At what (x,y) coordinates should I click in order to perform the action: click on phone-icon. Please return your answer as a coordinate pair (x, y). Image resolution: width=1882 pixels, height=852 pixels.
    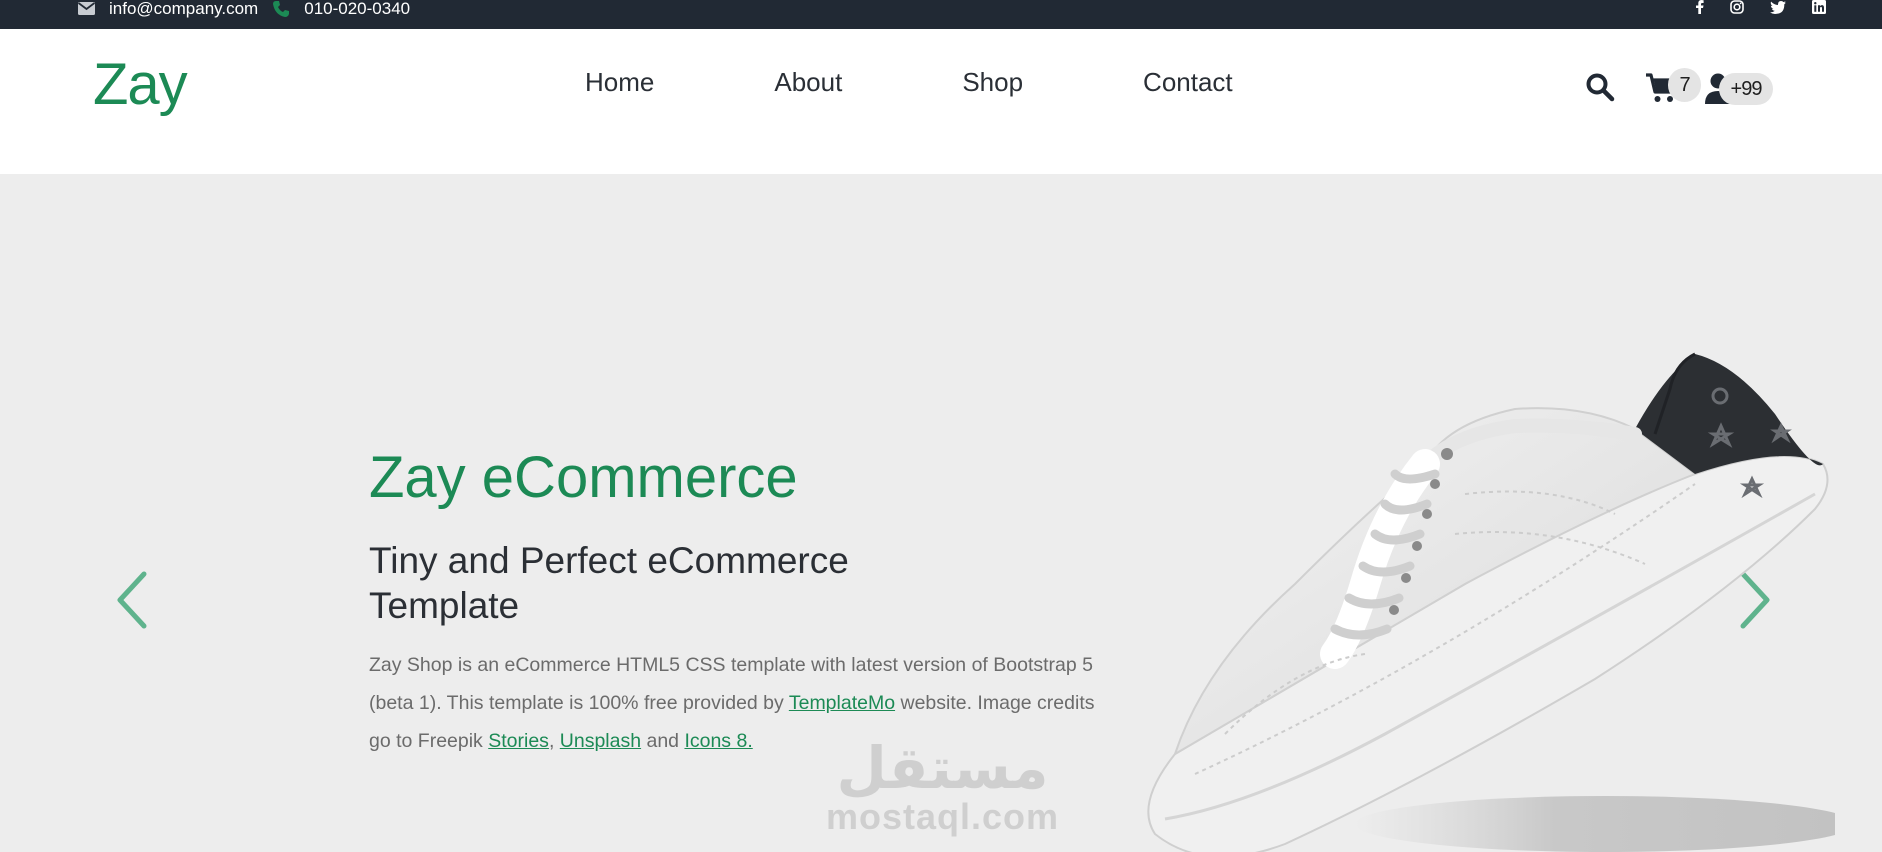
    Looking at the image, I should click on (281, 8).